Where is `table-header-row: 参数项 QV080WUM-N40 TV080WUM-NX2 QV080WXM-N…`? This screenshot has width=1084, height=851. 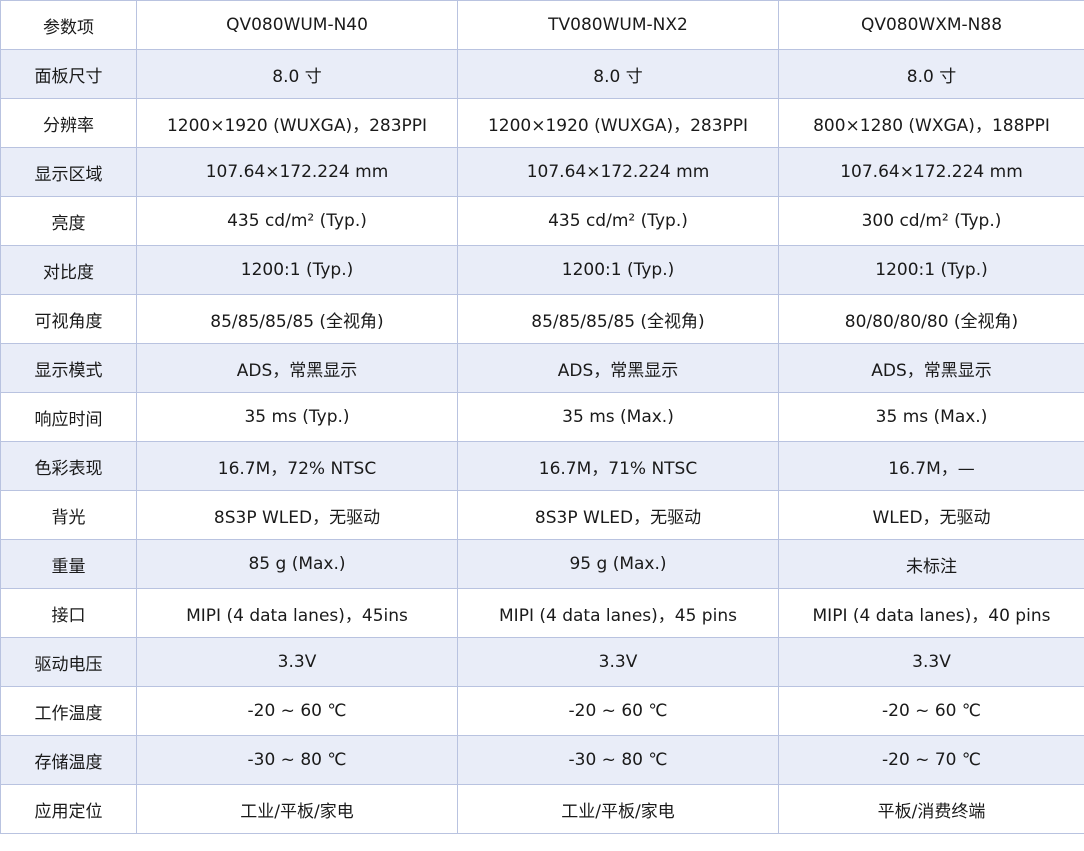 table-header-row: 参数项 QV080WUM-N40 TV080WUM-NX2 QV080WXM-N… is located at coordinates (542, 25).